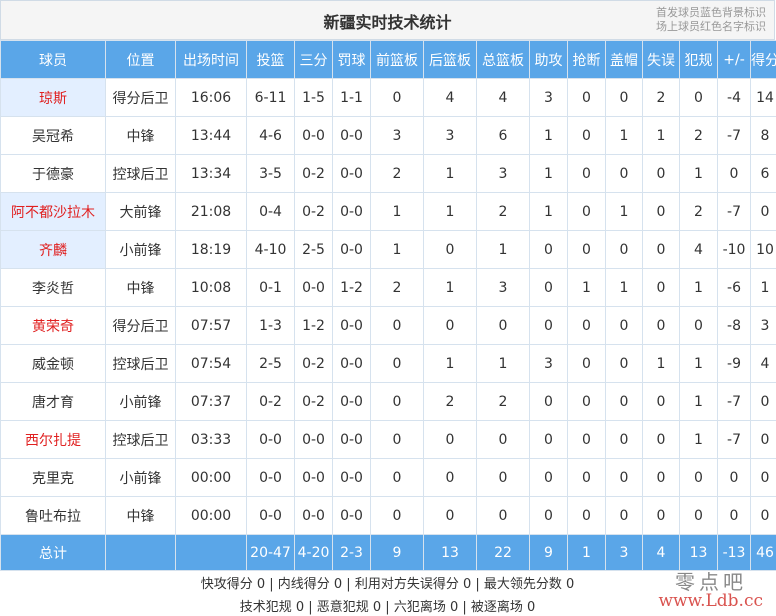  What do you see at coordinates (53, 173) in the screenshot?
I see `player-name: 于德豪` at bounding box center [53, 173].